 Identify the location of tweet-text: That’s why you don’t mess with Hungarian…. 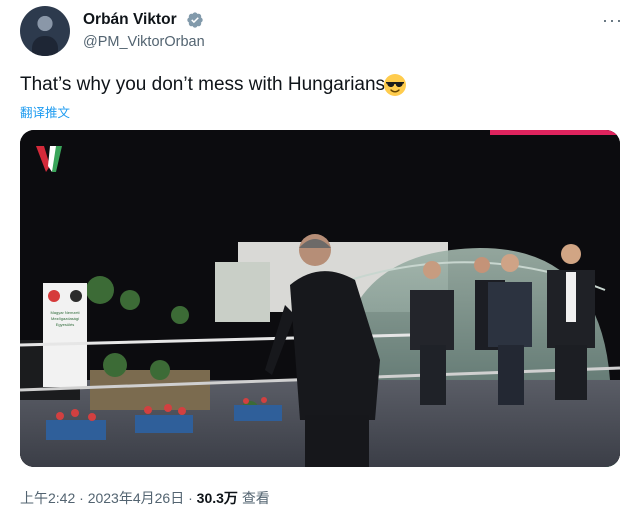
(203, 84).